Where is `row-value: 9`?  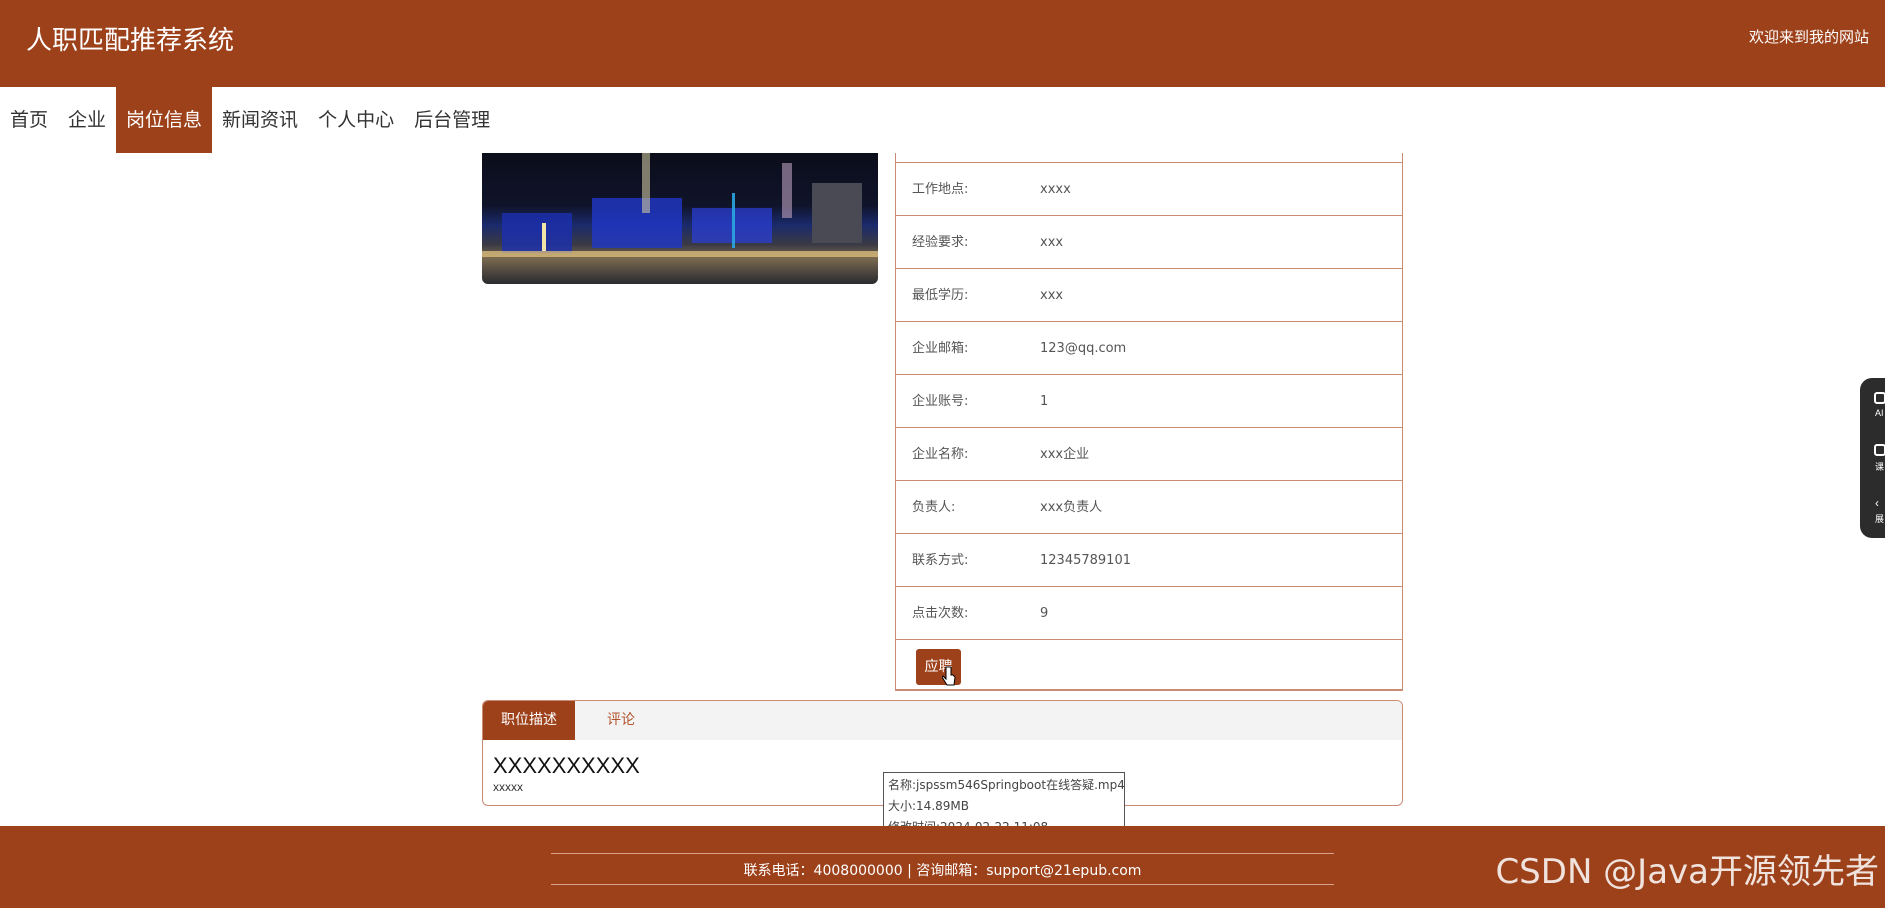 row-value: 9 is located at coordinates (1044, 613).